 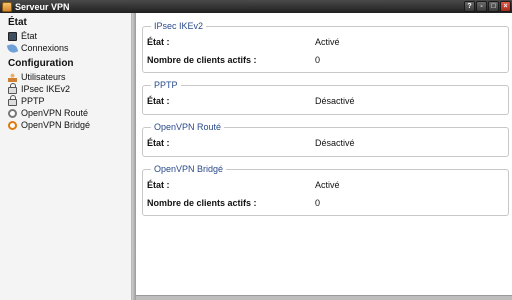 I want to click on sidebar-item-label: Connexions, so click(x=45, y=48).